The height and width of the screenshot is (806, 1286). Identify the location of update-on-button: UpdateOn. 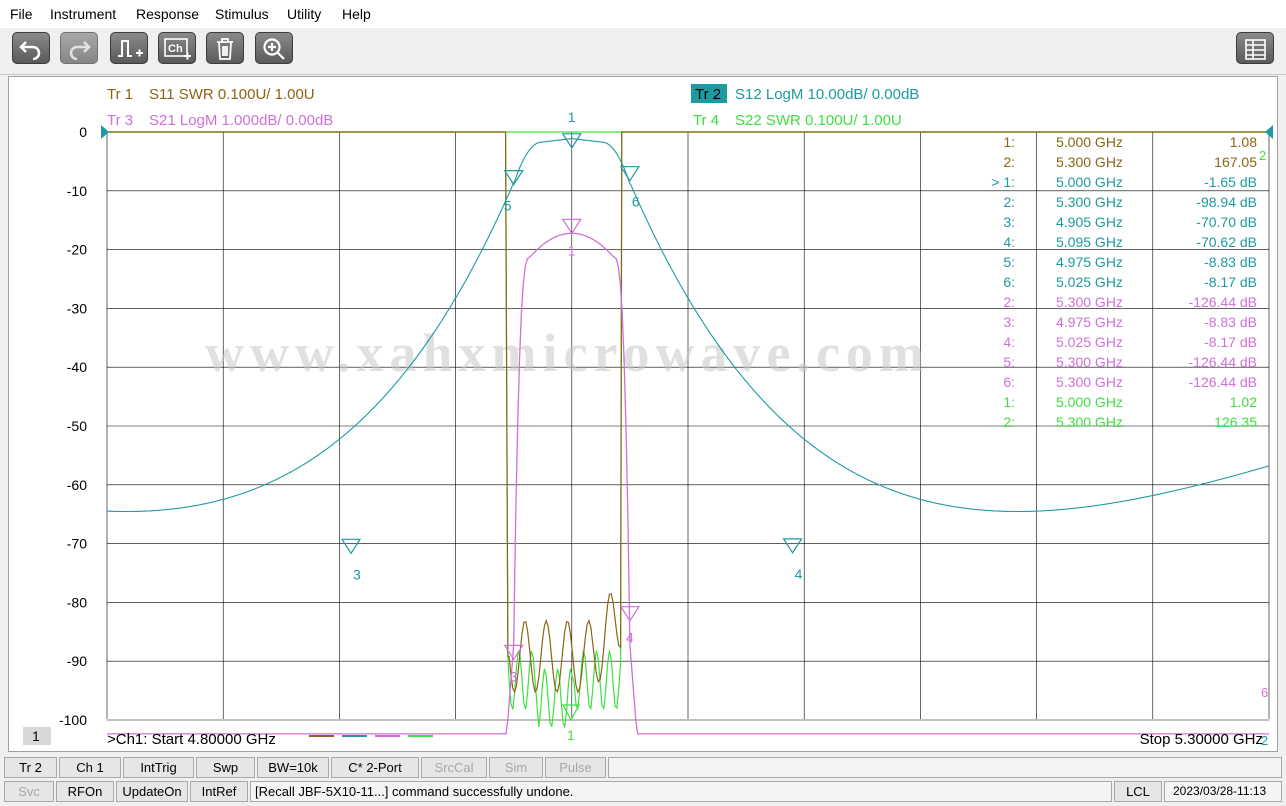
(152, 791).